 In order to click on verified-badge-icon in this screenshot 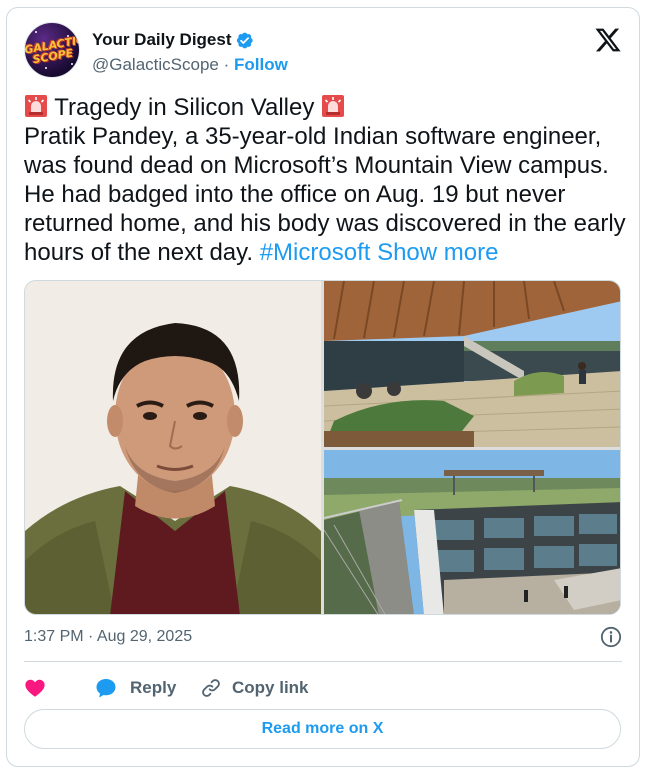, I will do `click(244, 40)`.